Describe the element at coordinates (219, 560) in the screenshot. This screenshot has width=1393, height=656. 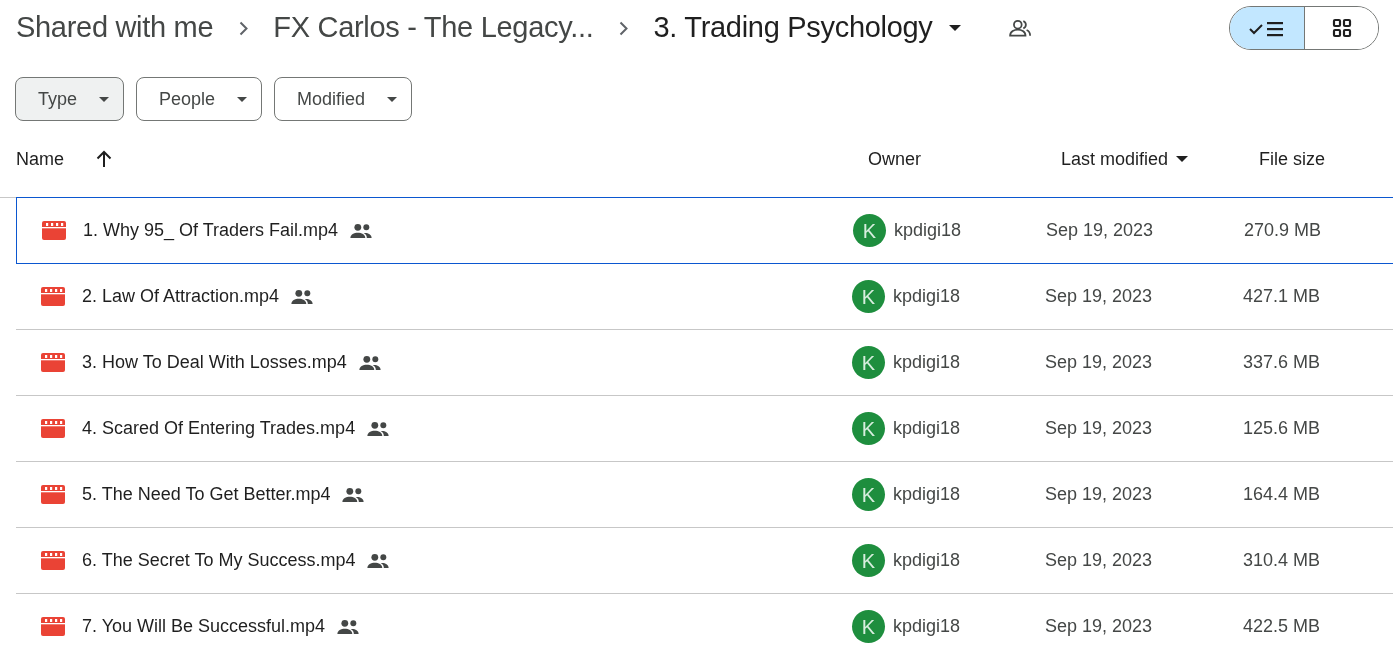
I see `file-name: 6. The Secret To My Success.mp4` at that location.